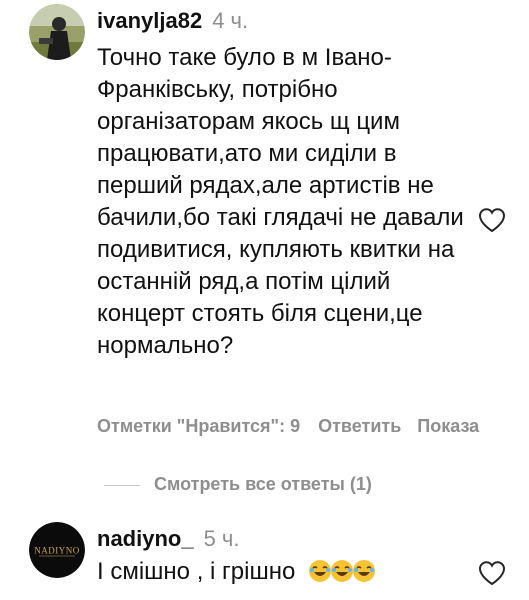  I want to click on avatar: NADIYNO, so click(57, 550).